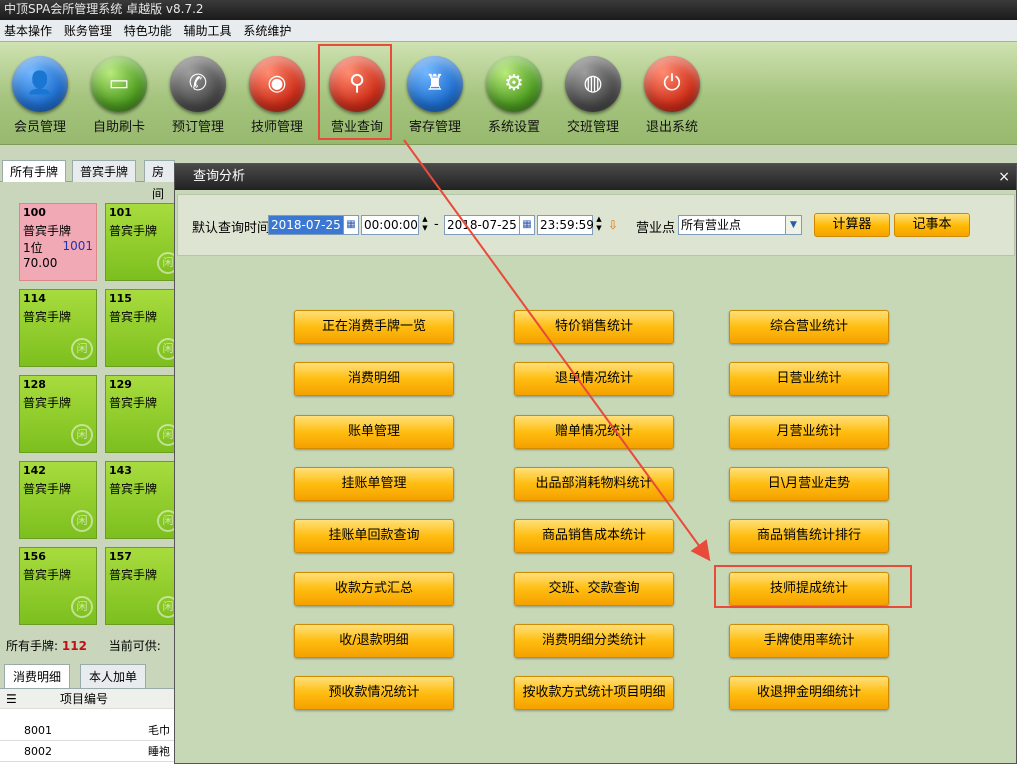 The image size is (1017, 764). Describe the element at coordinates (34, 384) in the screenshot. I see `card-number: 128` at that location.